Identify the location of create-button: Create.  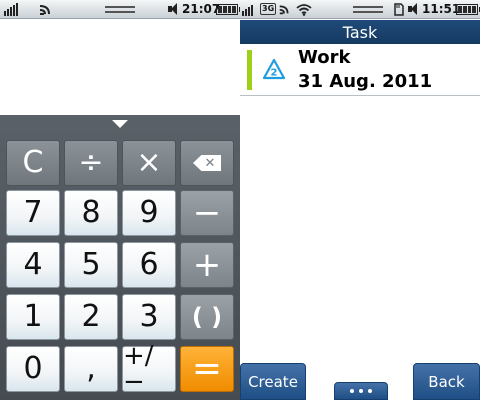
(273, 381).